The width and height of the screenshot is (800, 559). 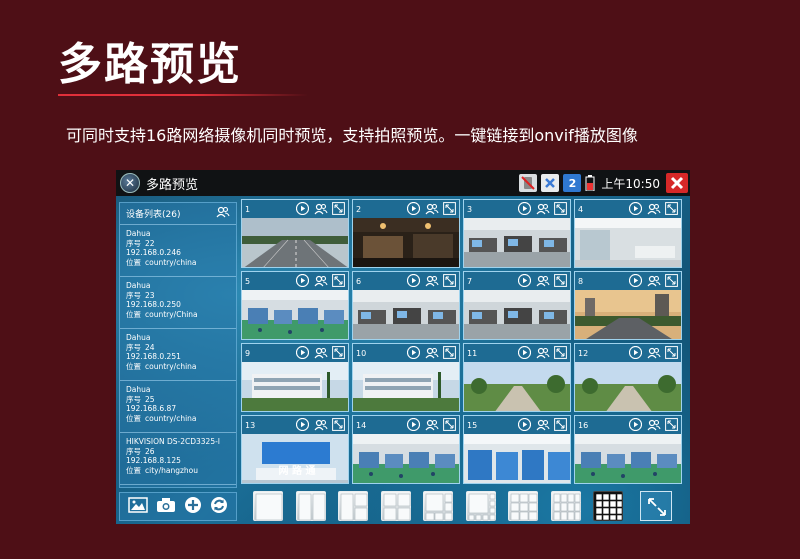 What do you see at coordinates (193, 507) in the screenshot?
I see `add-icon` at bounding box center [193, 507].